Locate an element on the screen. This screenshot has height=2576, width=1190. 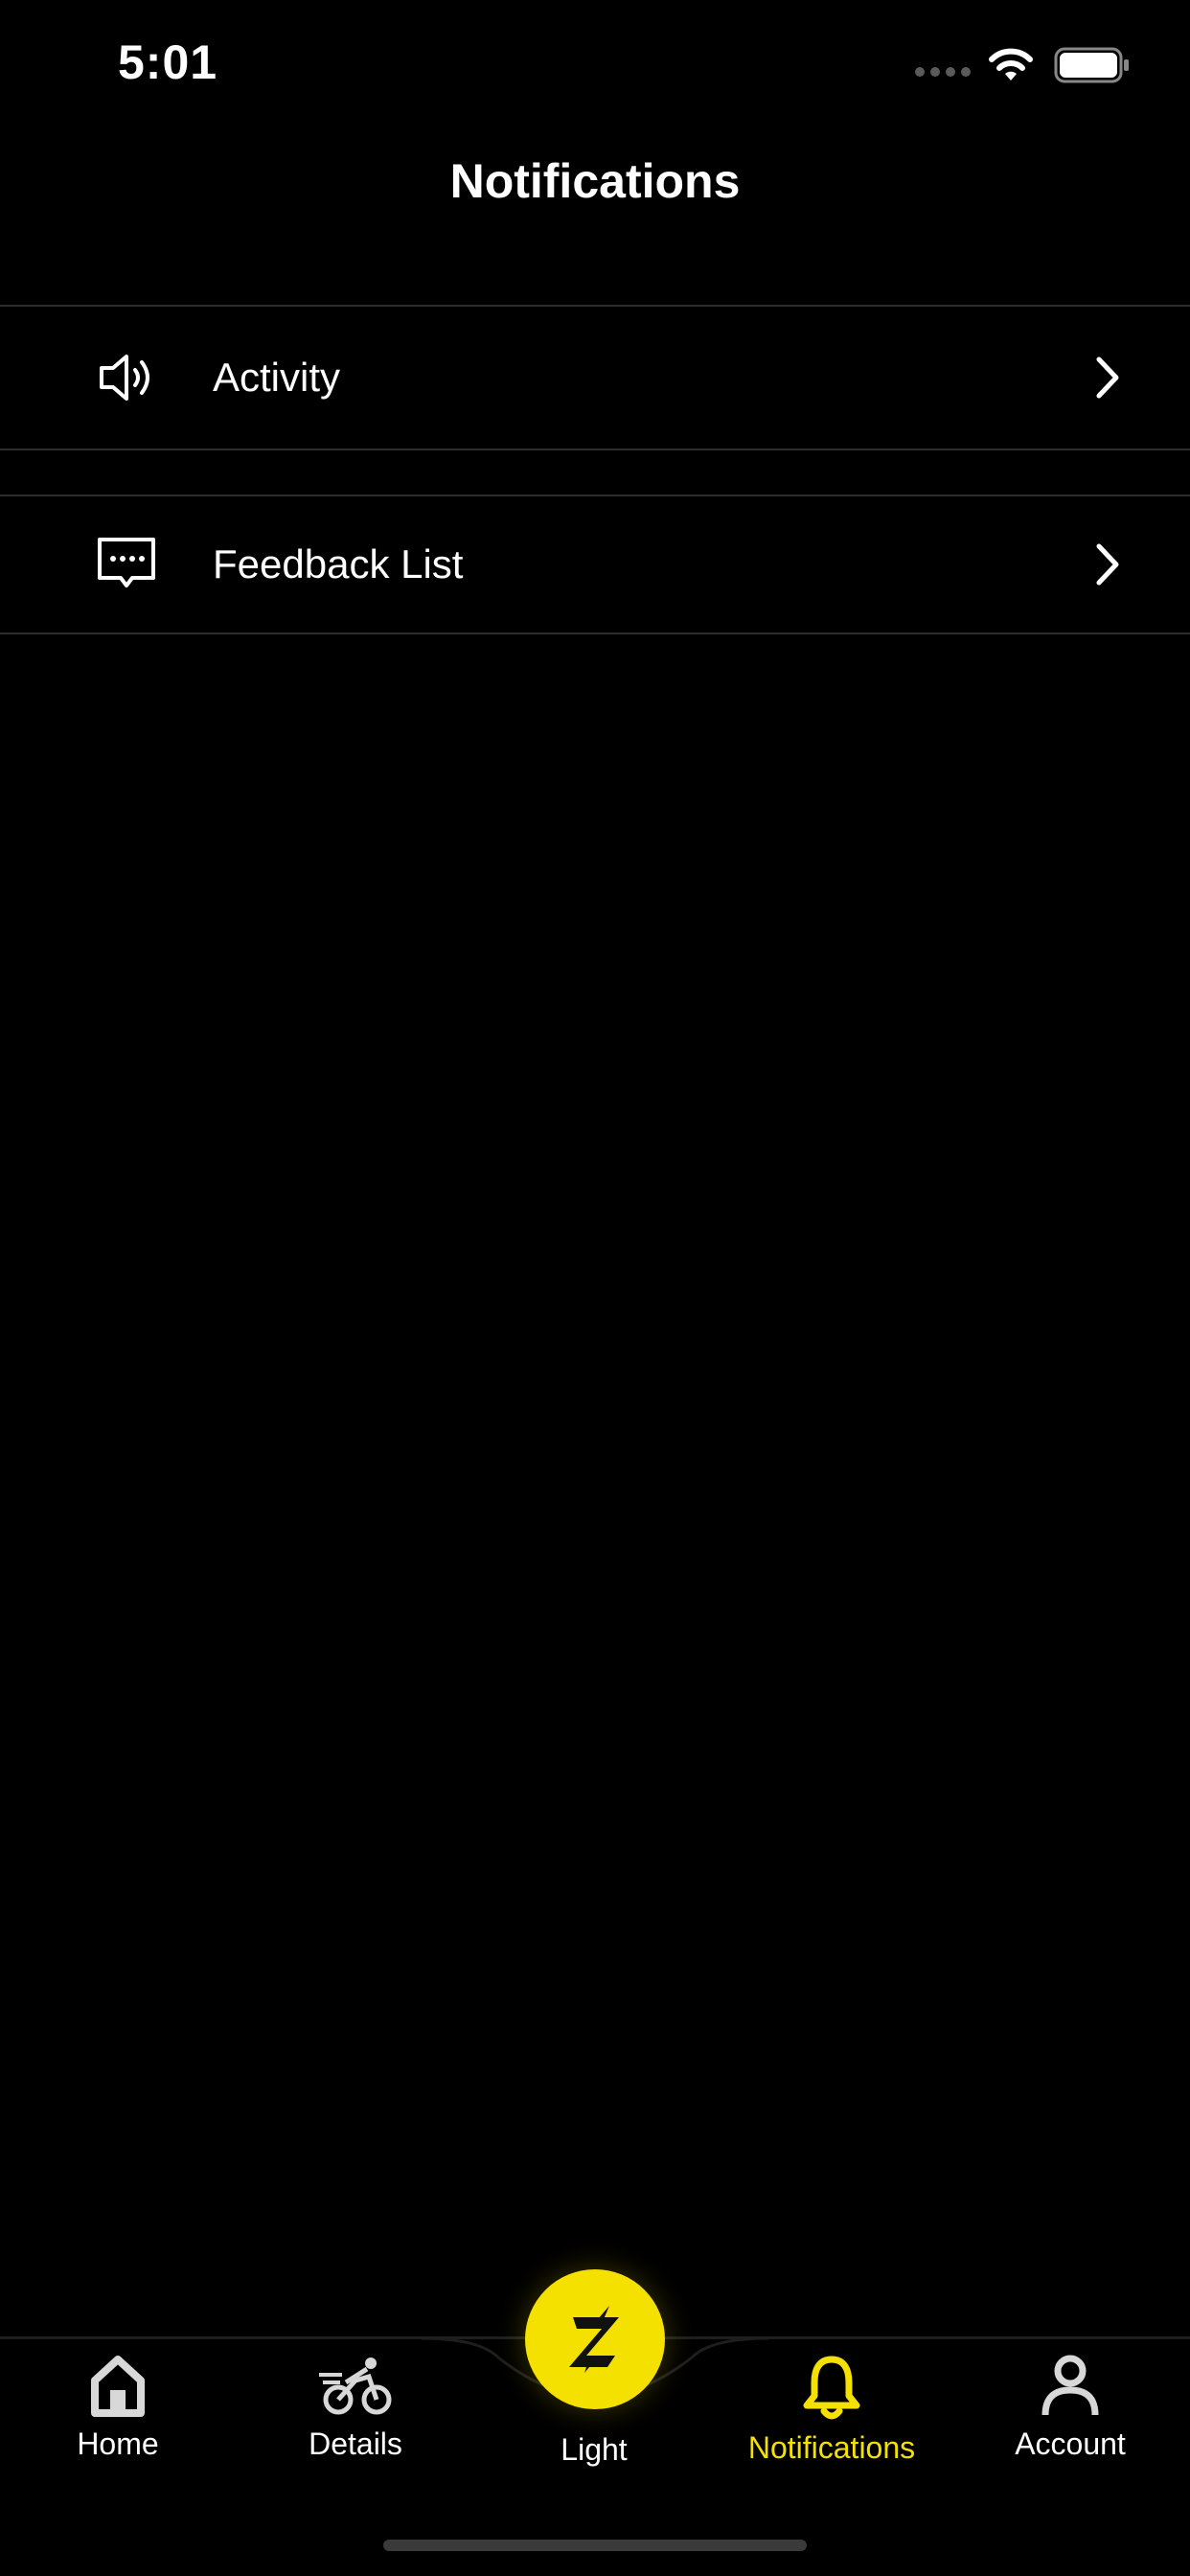
z-logo-icon is located at coordinates (594, 2340).